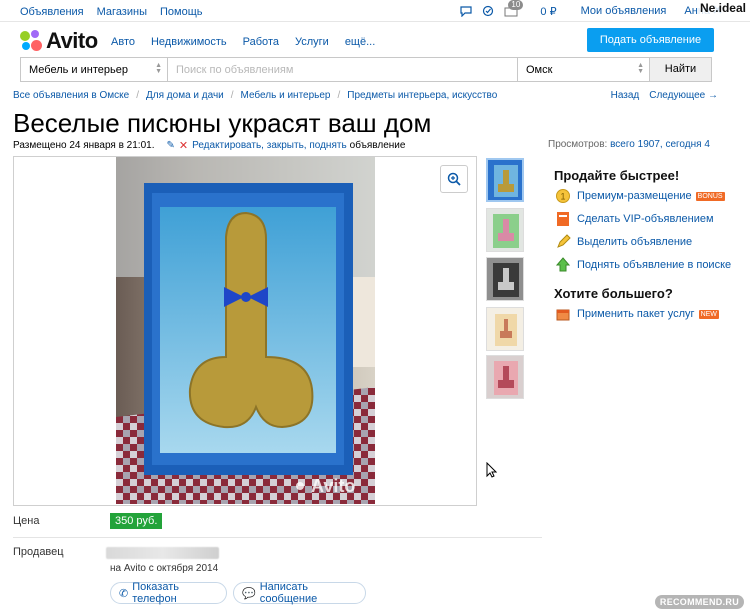 The height and width of the screenshot is (612, 750). I want to click on phone-icon: ✆, so click(124, 593).